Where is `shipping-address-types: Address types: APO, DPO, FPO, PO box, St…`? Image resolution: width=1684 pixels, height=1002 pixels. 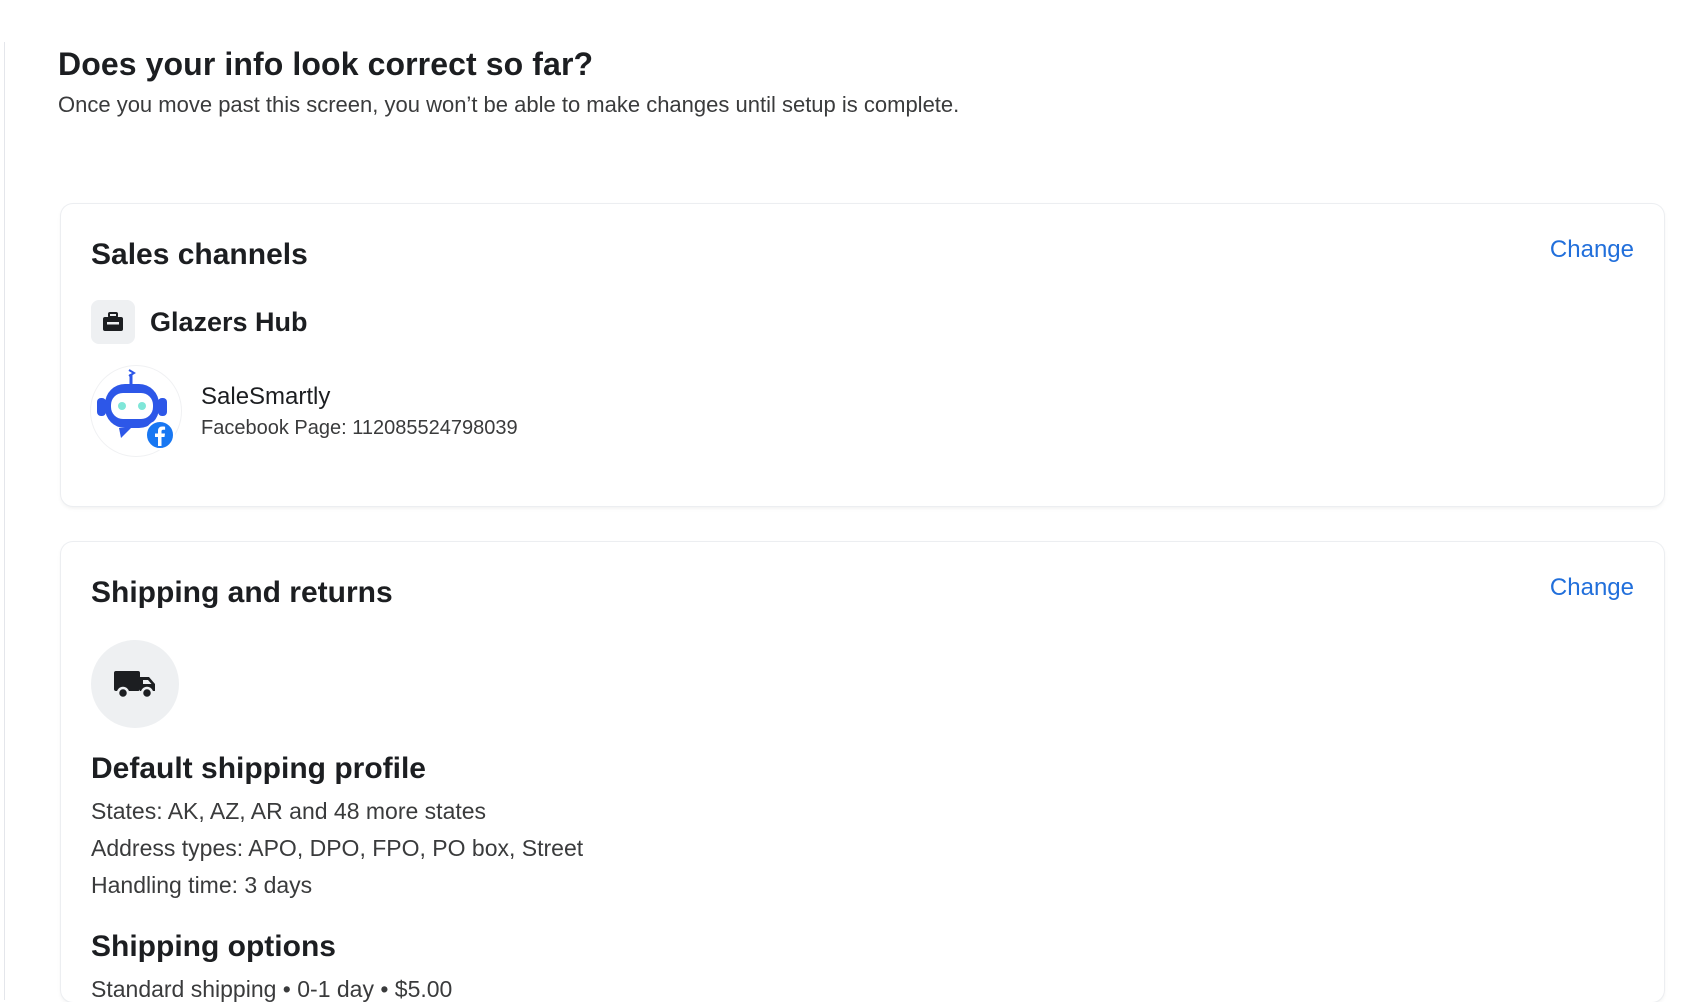 shipping-address-types: Address types: APO, DPO, FPO, PO box, St… is located at coordinates (337, 848).